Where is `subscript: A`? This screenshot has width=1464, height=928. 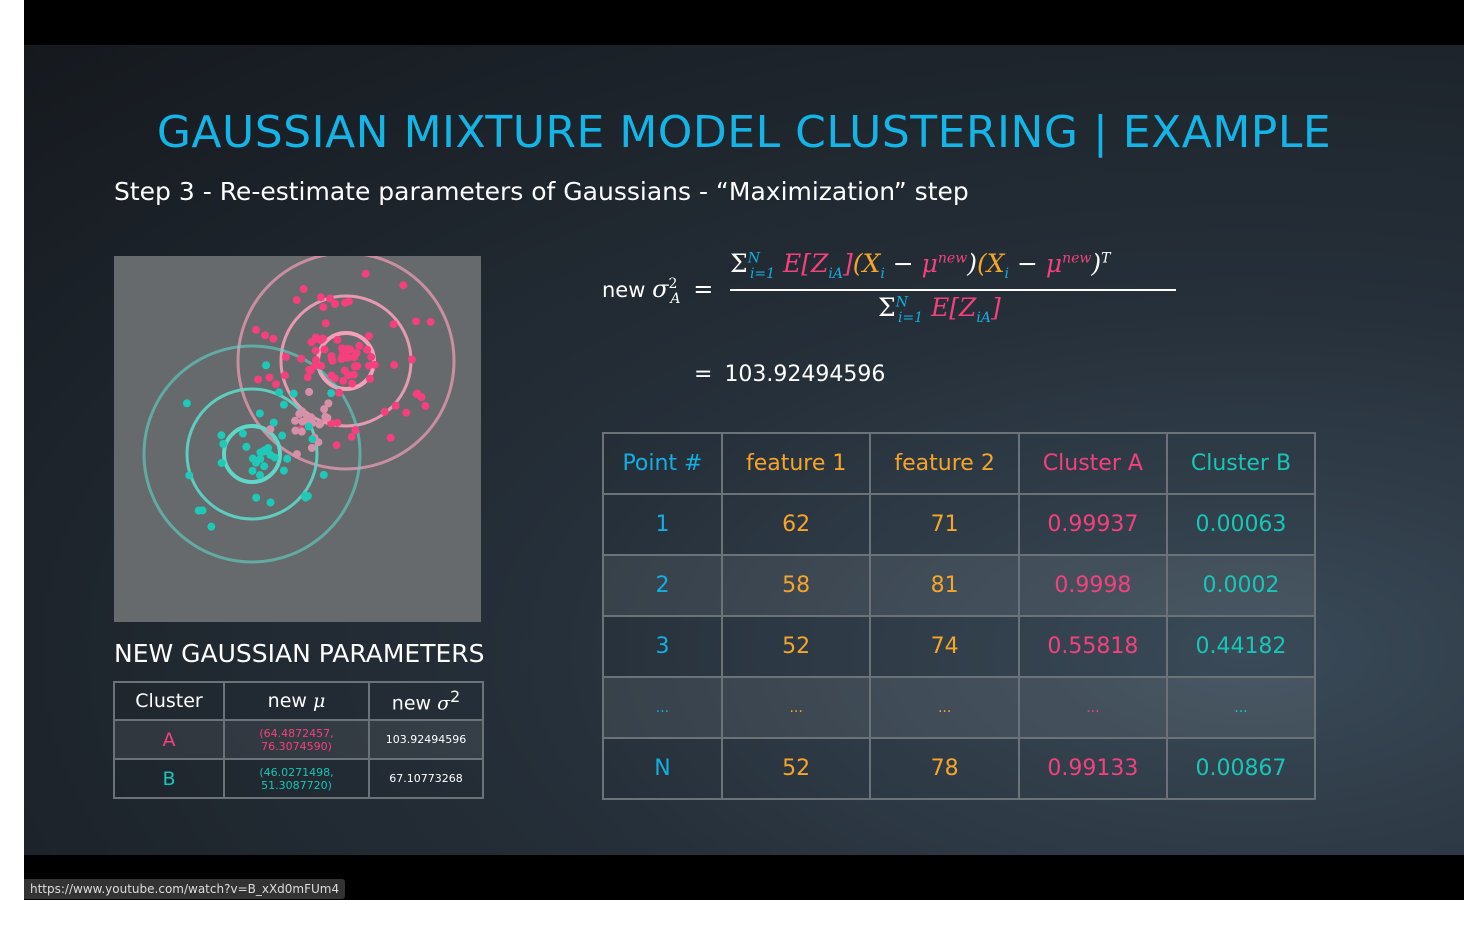 subscript: A is located at coordinates (675, 298).